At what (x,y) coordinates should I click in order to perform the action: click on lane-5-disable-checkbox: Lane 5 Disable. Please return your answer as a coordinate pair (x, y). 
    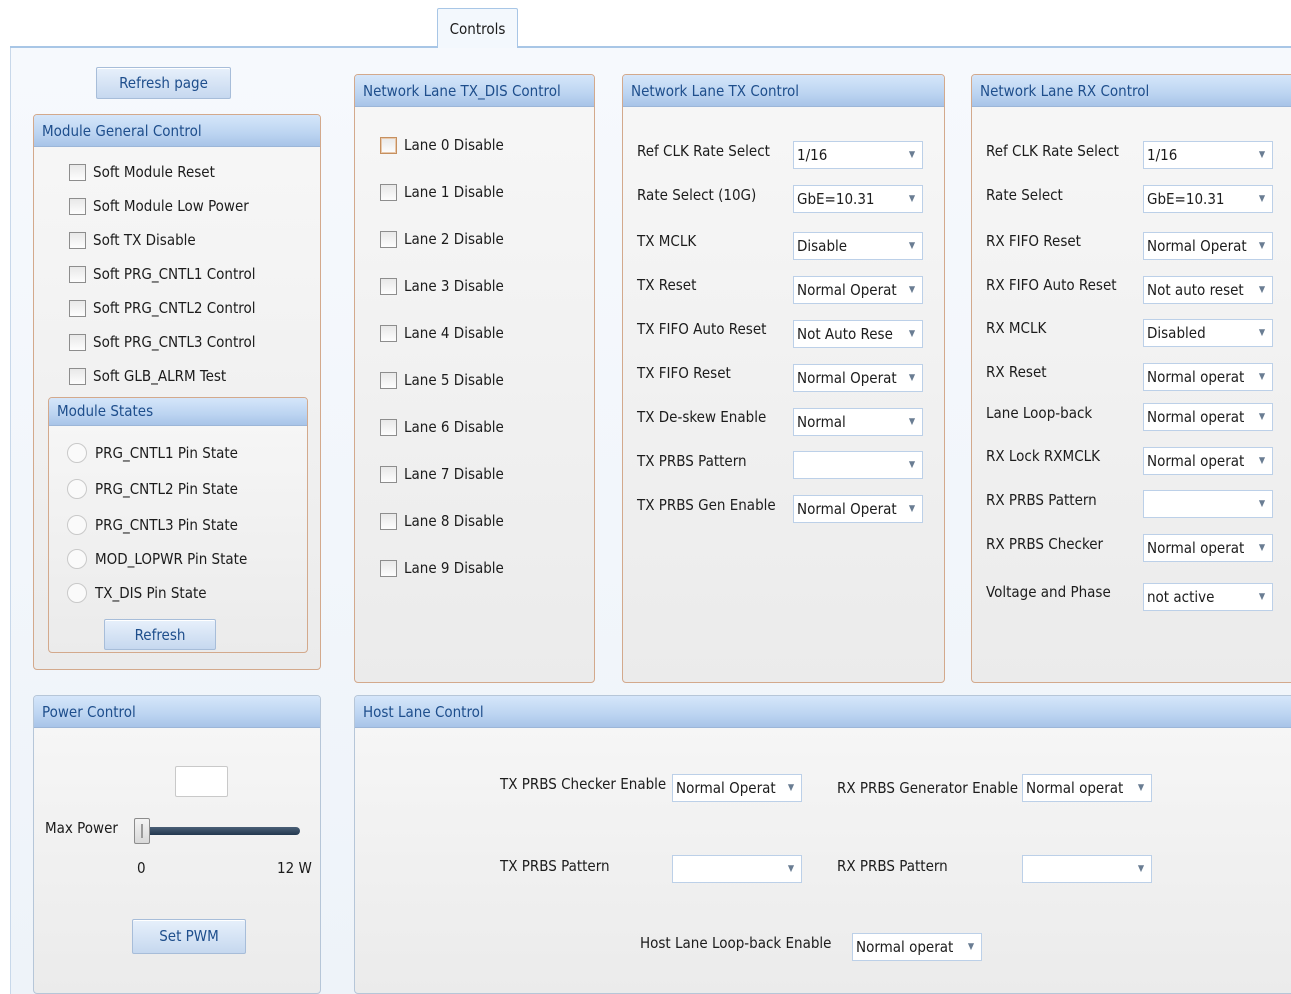
    Looking at the image, I should click on (442, 380).